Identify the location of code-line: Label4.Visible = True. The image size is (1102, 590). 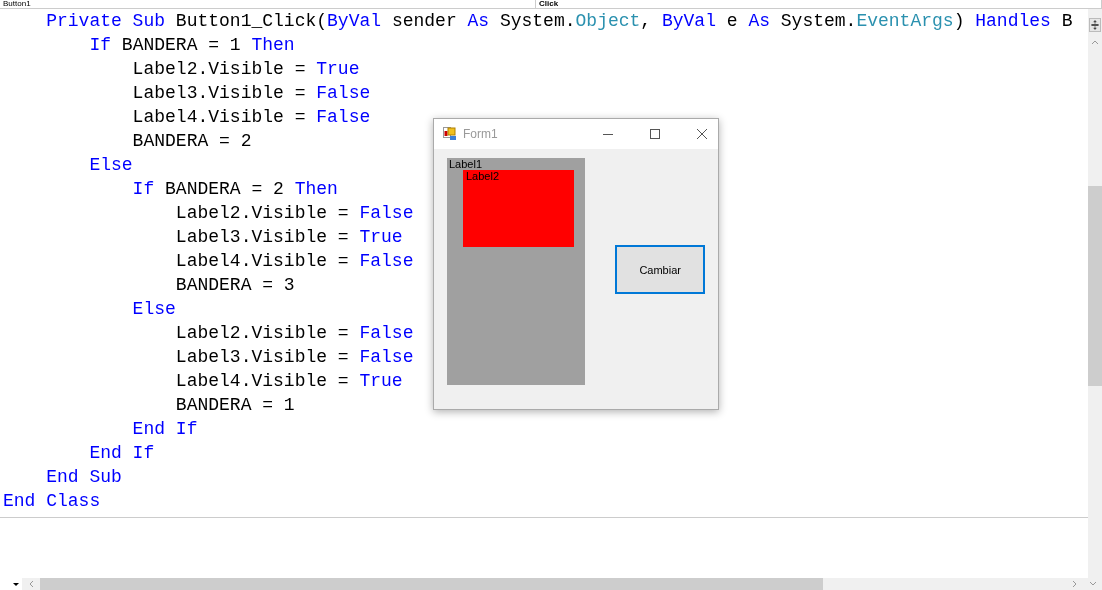
(288, 381).